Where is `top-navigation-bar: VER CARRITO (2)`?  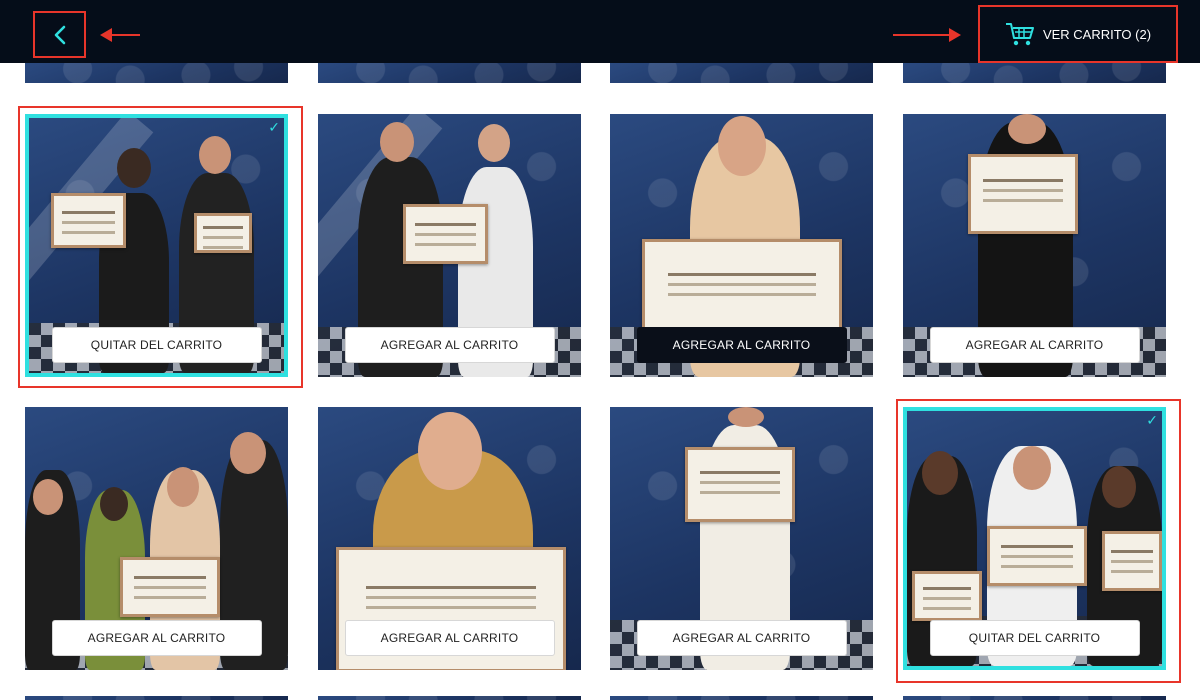 top-navigation-bar: VER CARRITO (2) is located at coordinates (600, 31).